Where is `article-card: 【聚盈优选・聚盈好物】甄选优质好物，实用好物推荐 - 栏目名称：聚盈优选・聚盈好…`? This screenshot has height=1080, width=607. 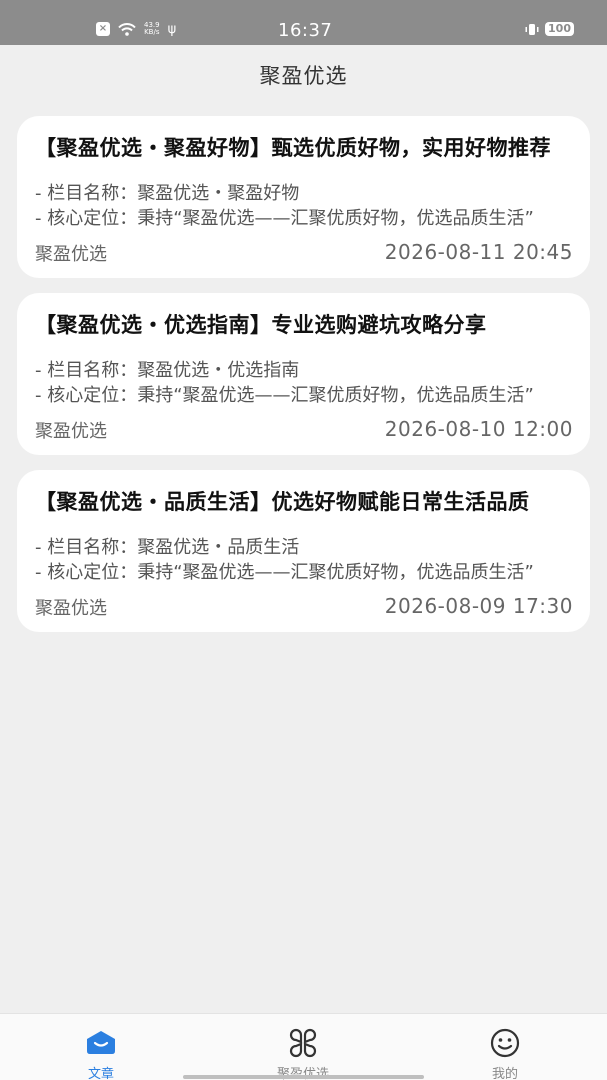
article-card: 【聚盈优选・聚盈好物】甄选优质好物，实用好物推荐 - 栏目名称：聚盈优选・聚盈好… is located at coordinates (303, 197).